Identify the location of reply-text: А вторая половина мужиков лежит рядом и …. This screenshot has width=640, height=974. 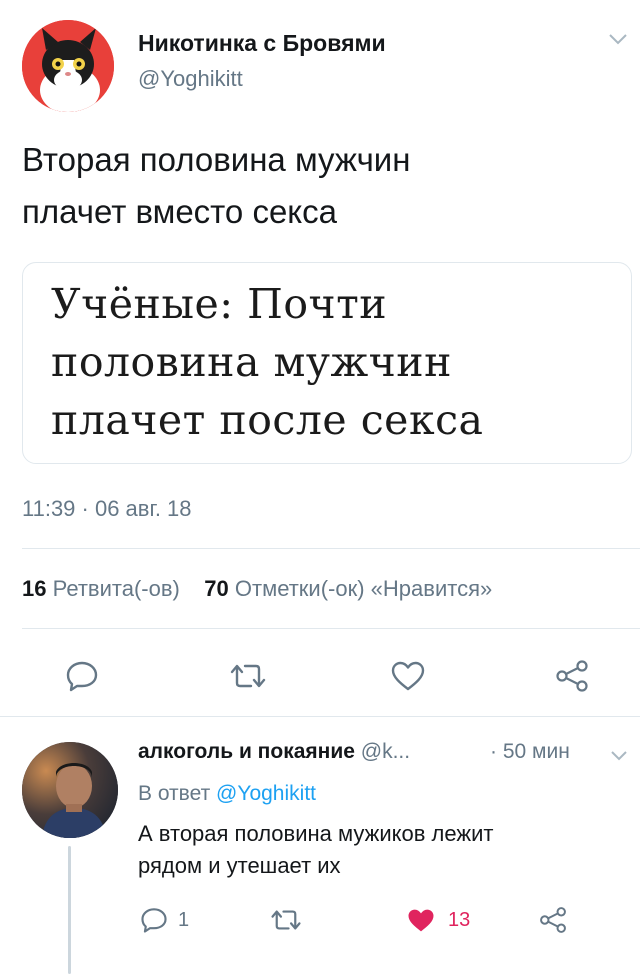
(383, 850).